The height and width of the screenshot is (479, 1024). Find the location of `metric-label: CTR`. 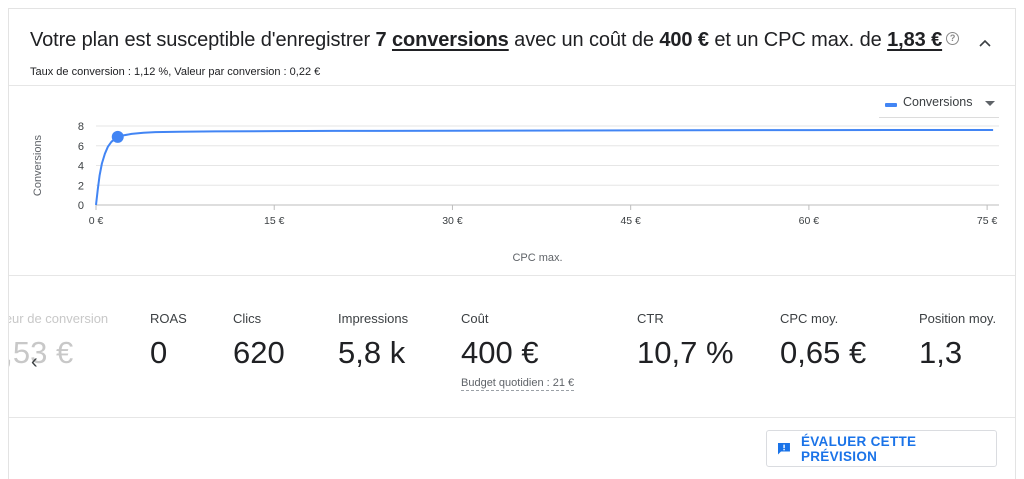

metric-label: CTR is located at coordinates (650, 318).